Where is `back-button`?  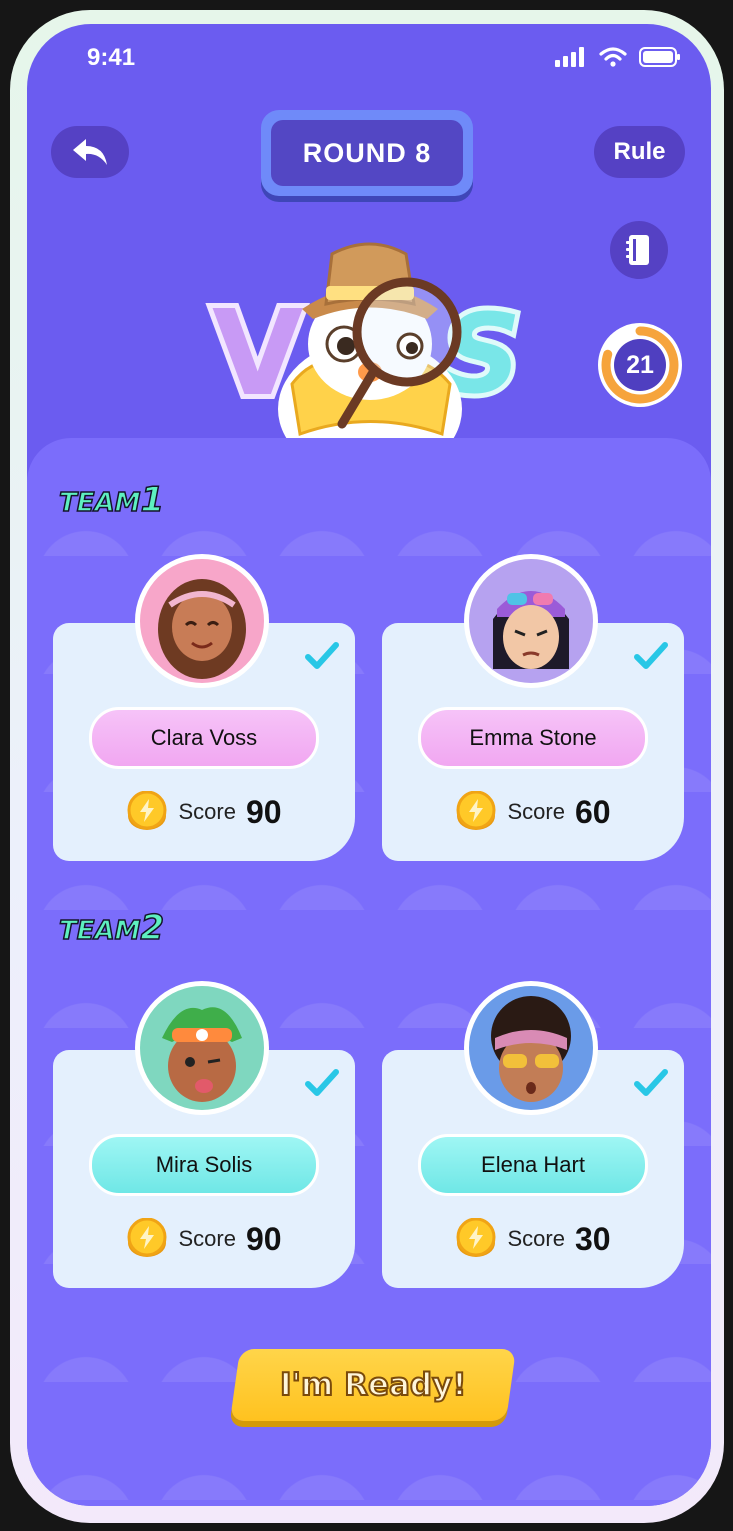
back-button is located at coordinates (90, 152).